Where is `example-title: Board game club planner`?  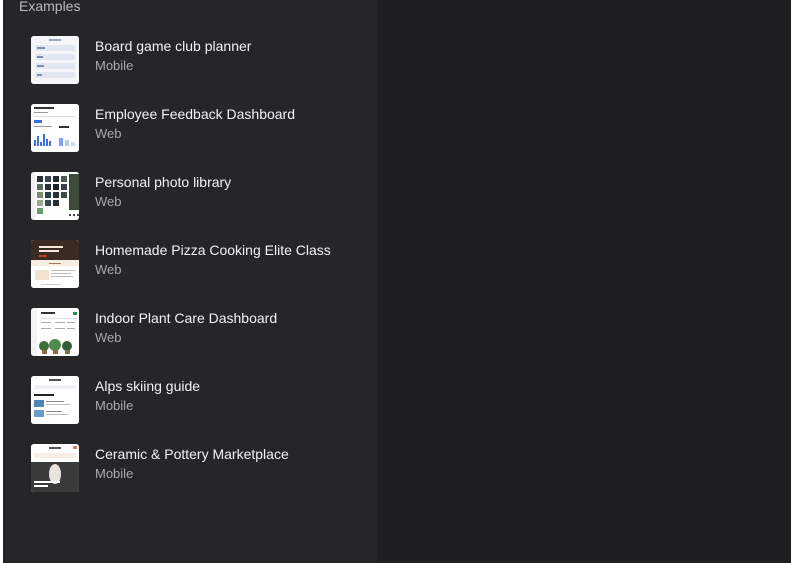 example-title: Board game club planner is located at coordinates (173, 46).